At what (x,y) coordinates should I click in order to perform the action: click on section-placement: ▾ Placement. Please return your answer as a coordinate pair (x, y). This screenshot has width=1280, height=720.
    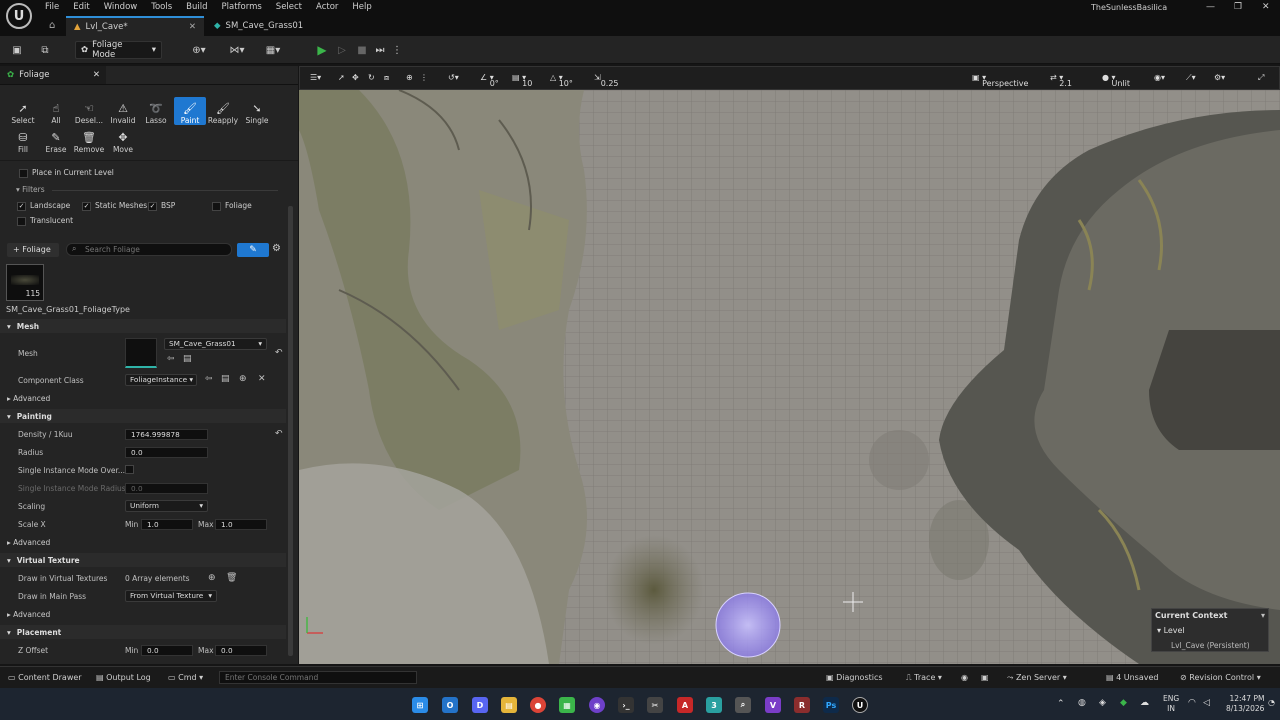
    Looking at the image, I should click on (143, 632).